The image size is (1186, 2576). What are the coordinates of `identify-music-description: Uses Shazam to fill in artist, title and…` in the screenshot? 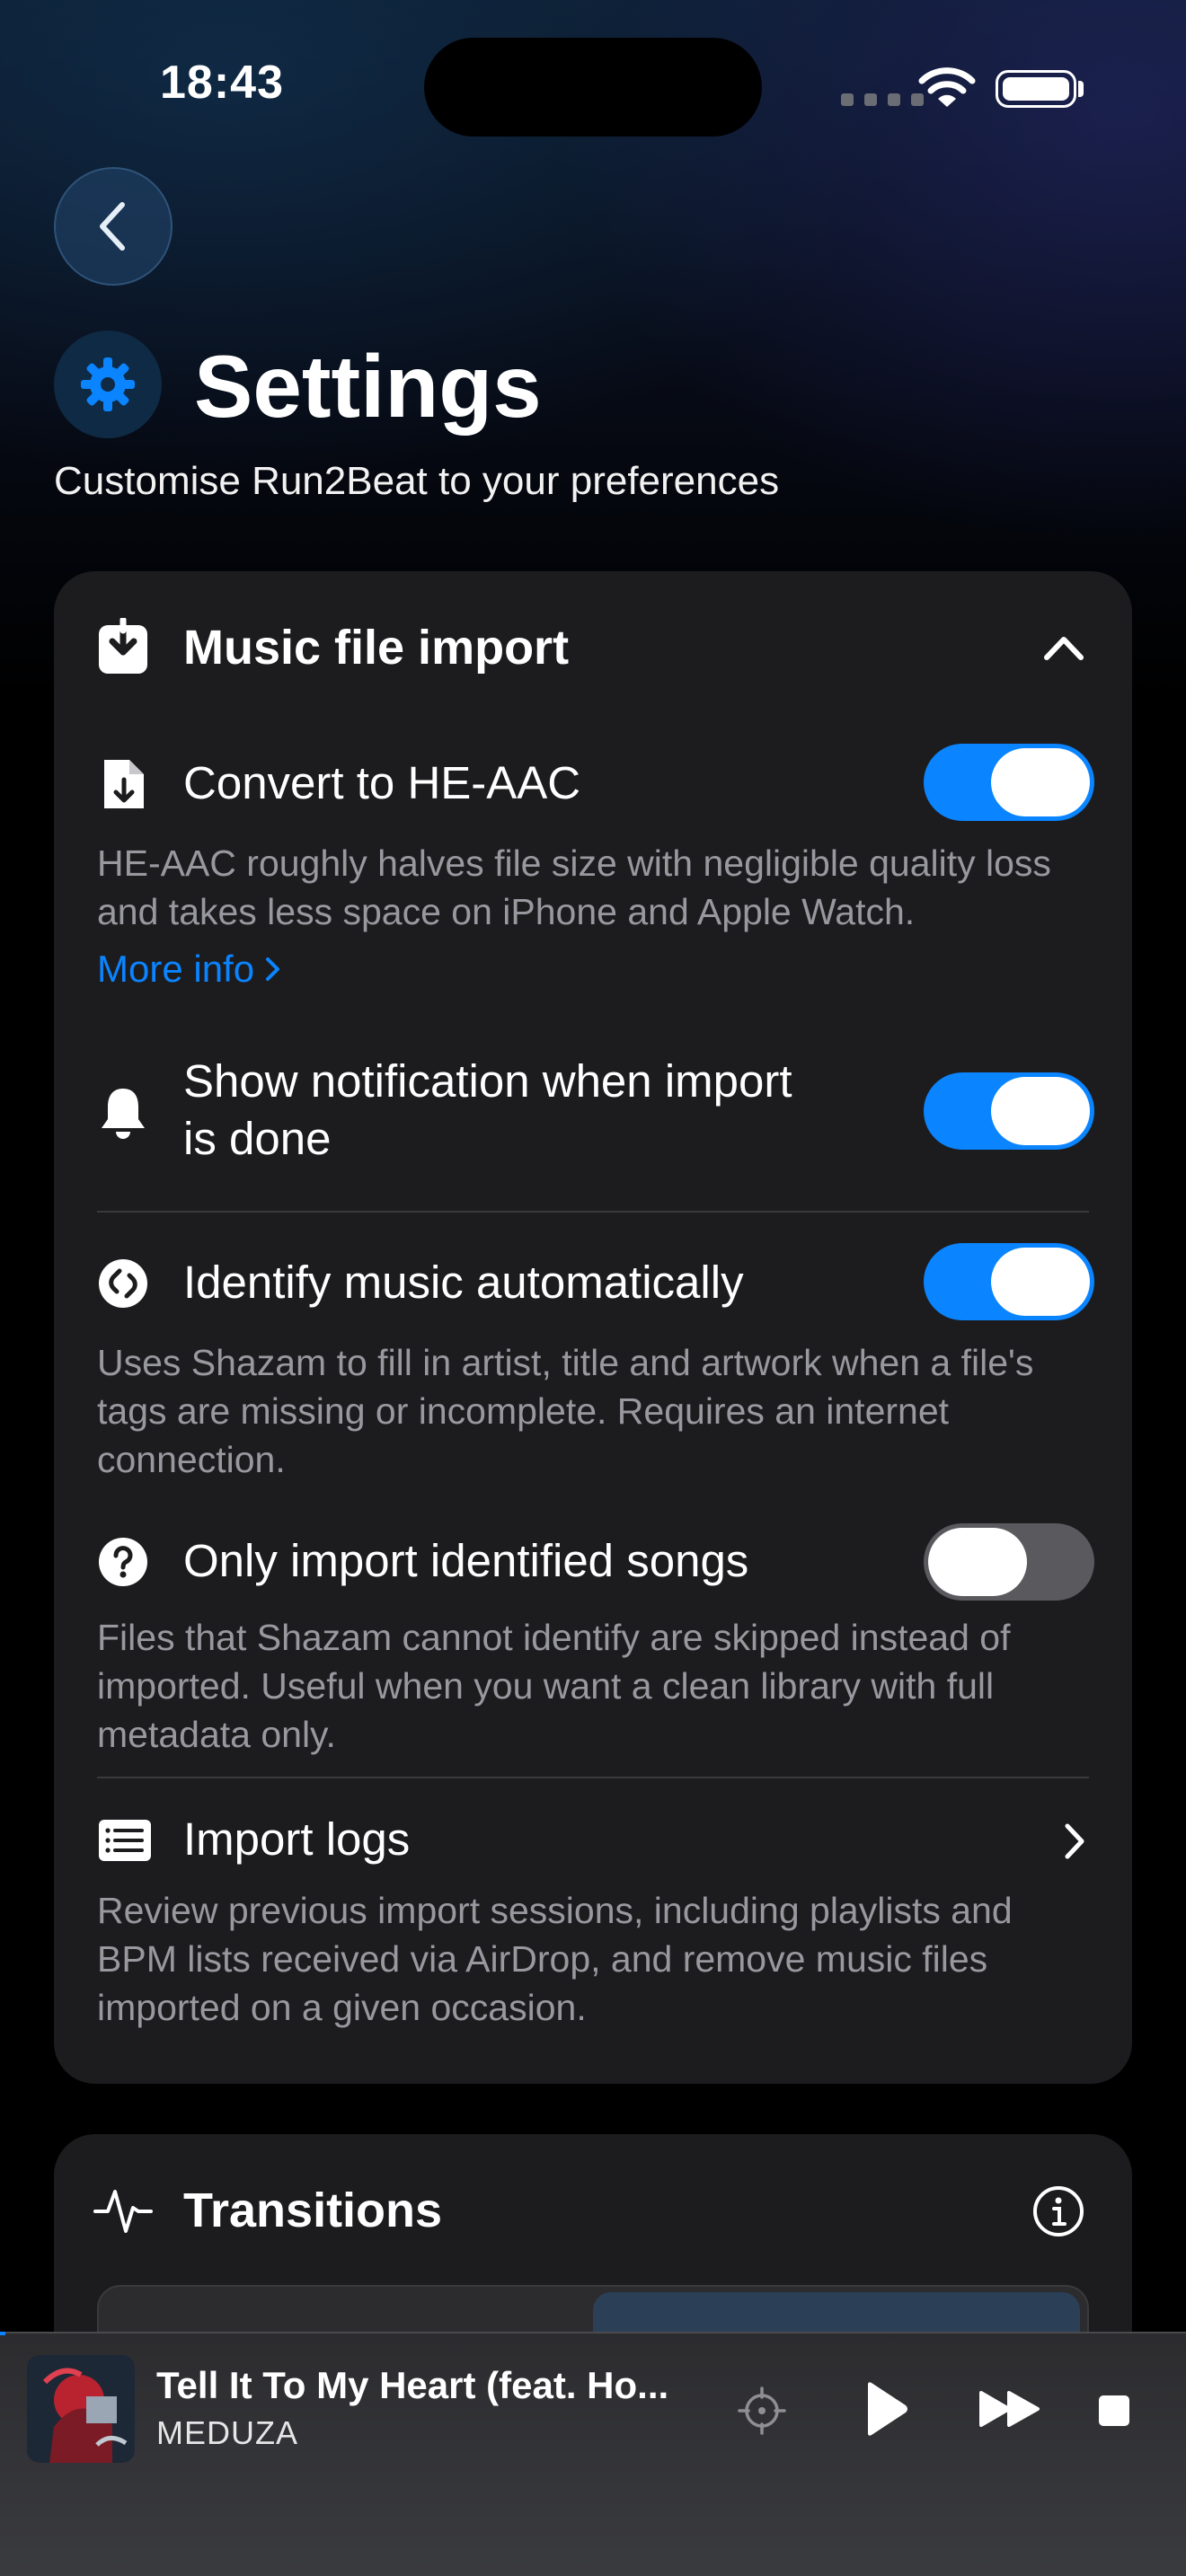 It's located at (565, 1411).